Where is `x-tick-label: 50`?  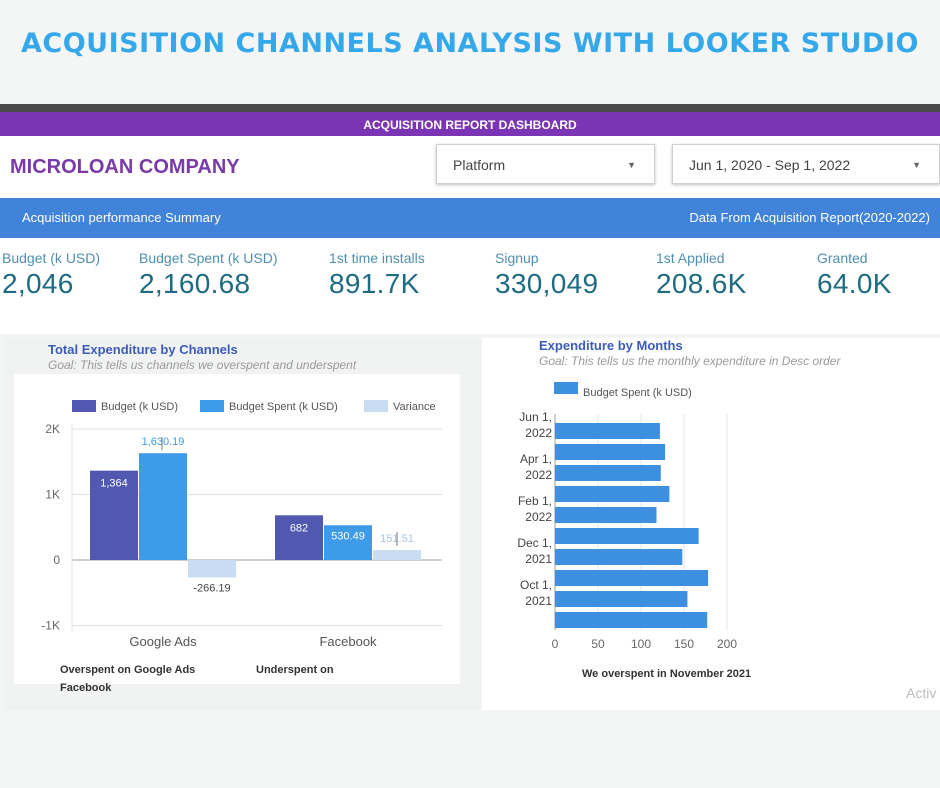
x-tick-label: 50 is located at coordinates (598, 644).